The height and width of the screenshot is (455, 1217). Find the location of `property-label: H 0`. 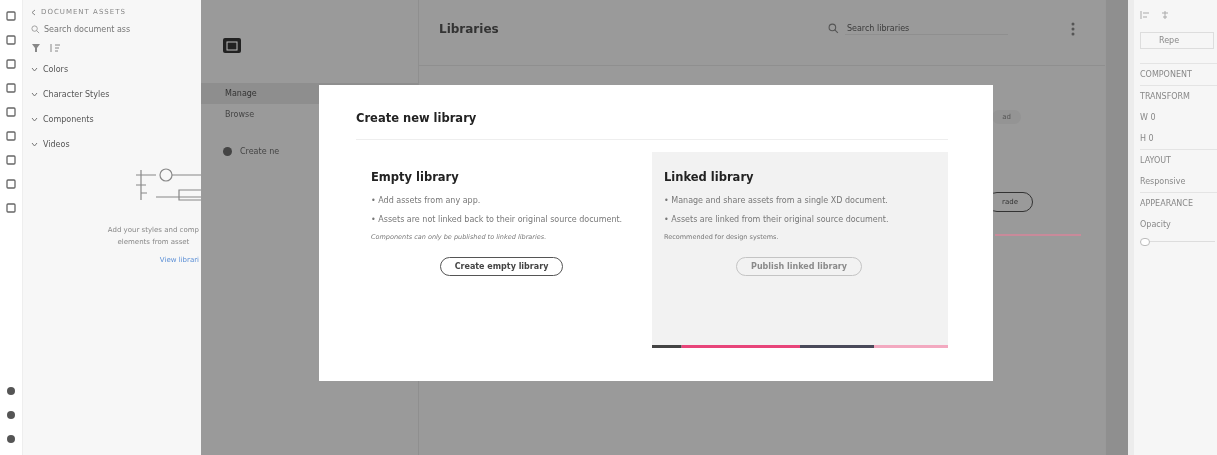

property-label: H 0 is located at coordinates (1147, 139).